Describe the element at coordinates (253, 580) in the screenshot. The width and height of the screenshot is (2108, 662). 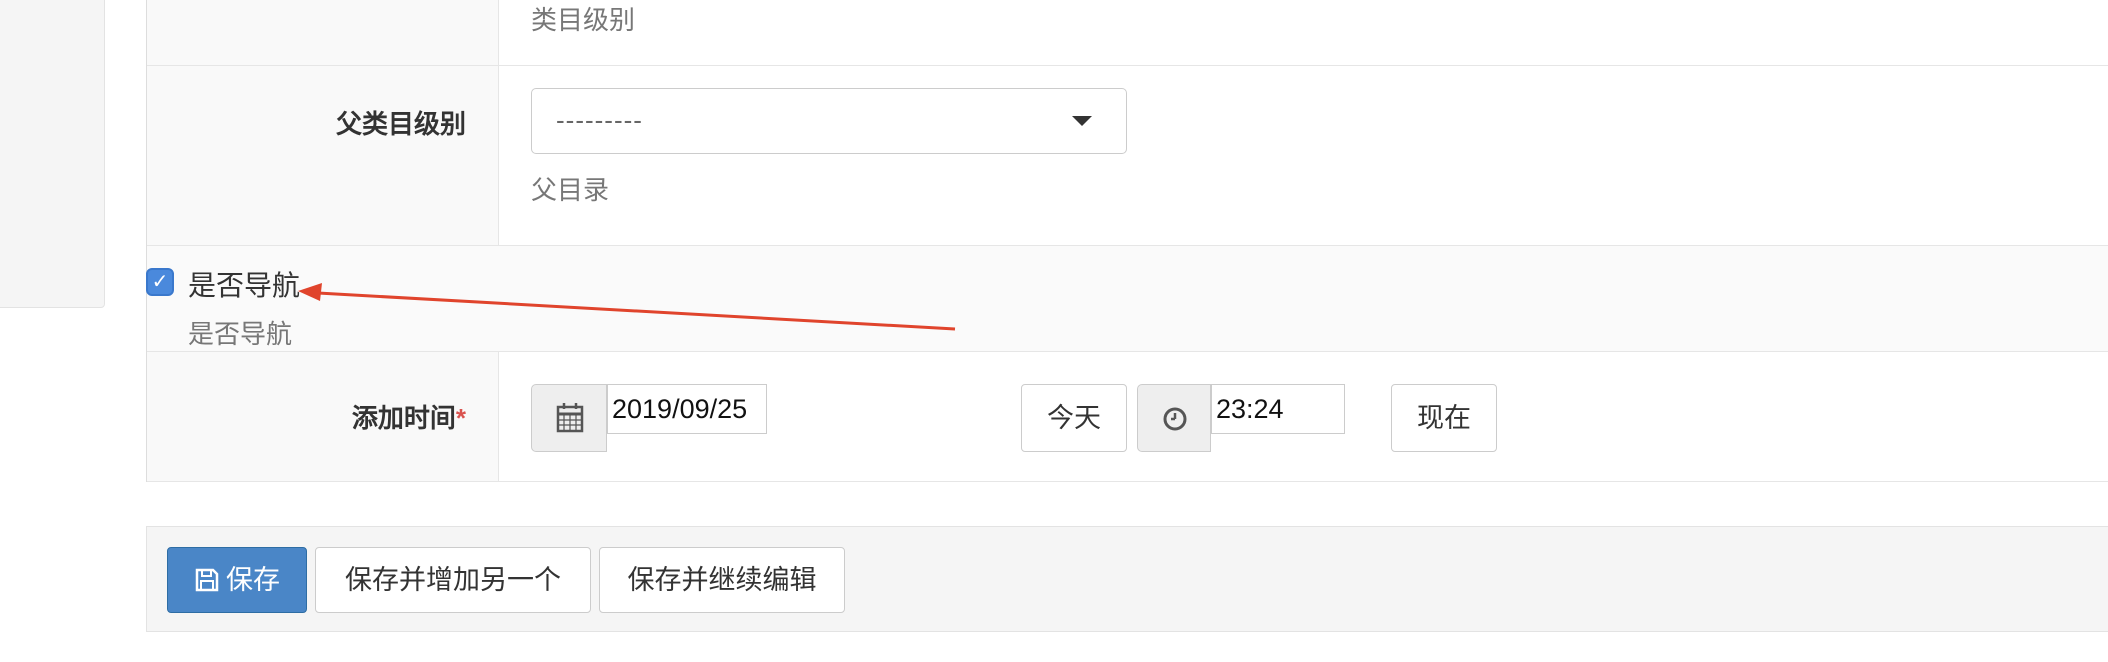
I see `save-button-label: 保存` at that location.